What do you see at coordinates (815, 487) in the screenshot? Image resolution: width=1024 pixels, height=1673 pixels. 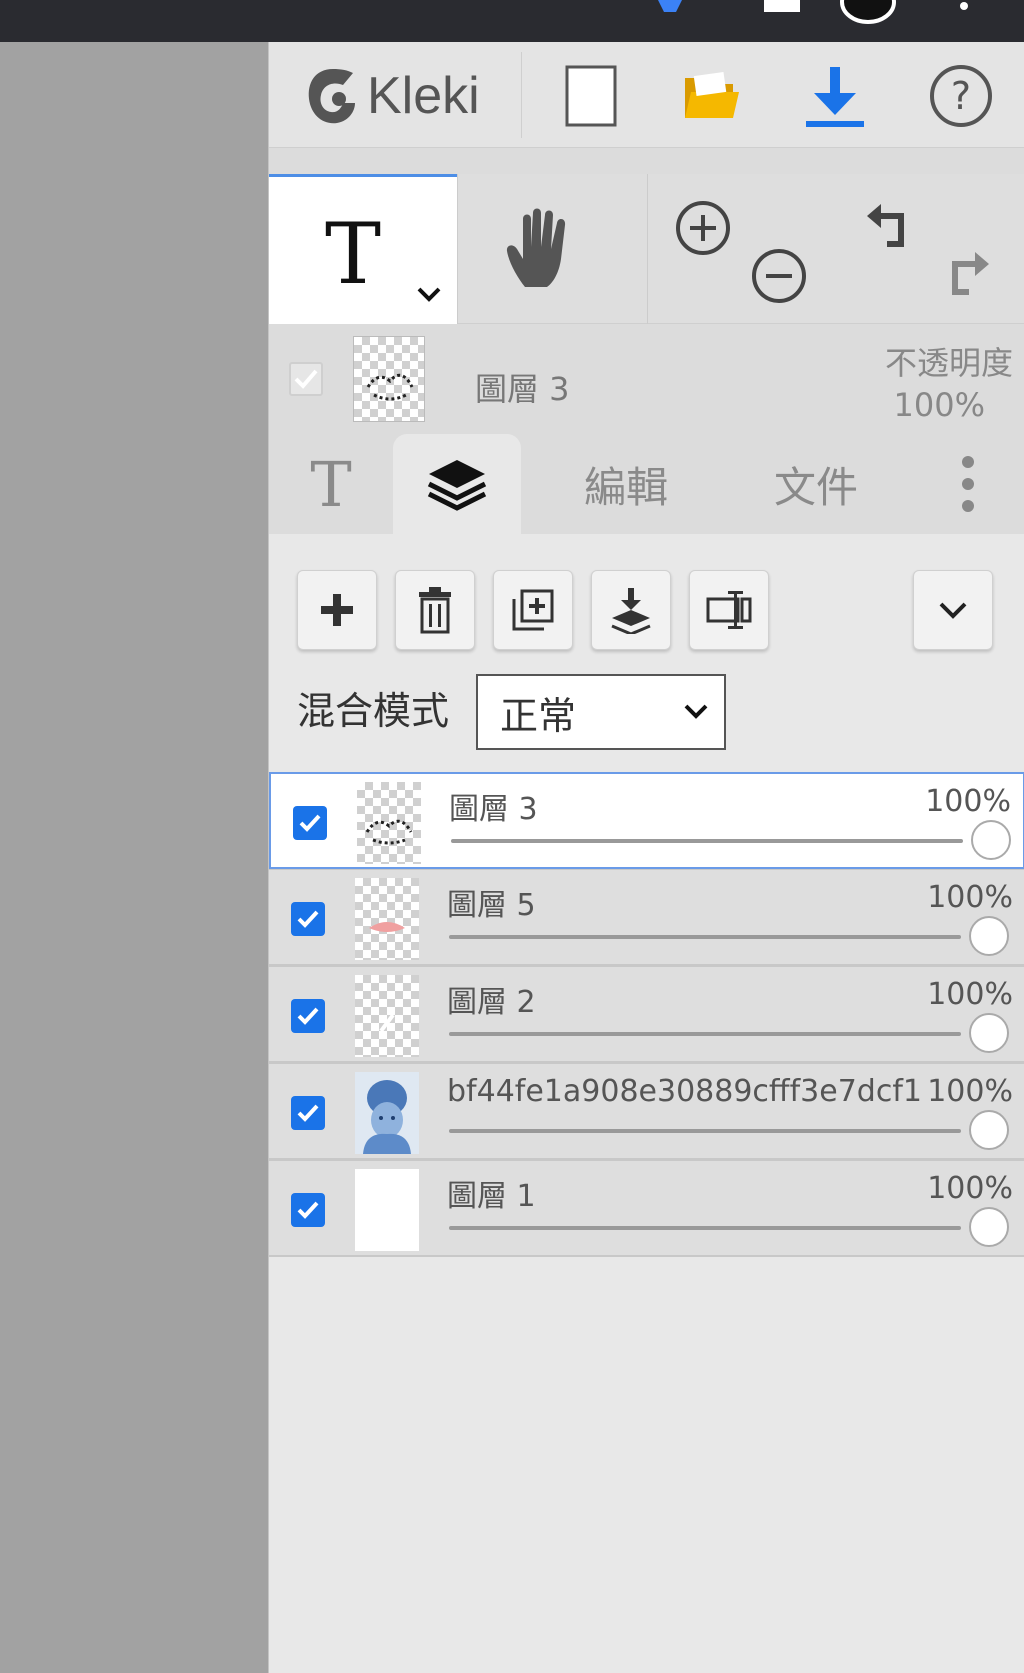 I see `tab-file-label: 文件` at bounding box center [815, 487].